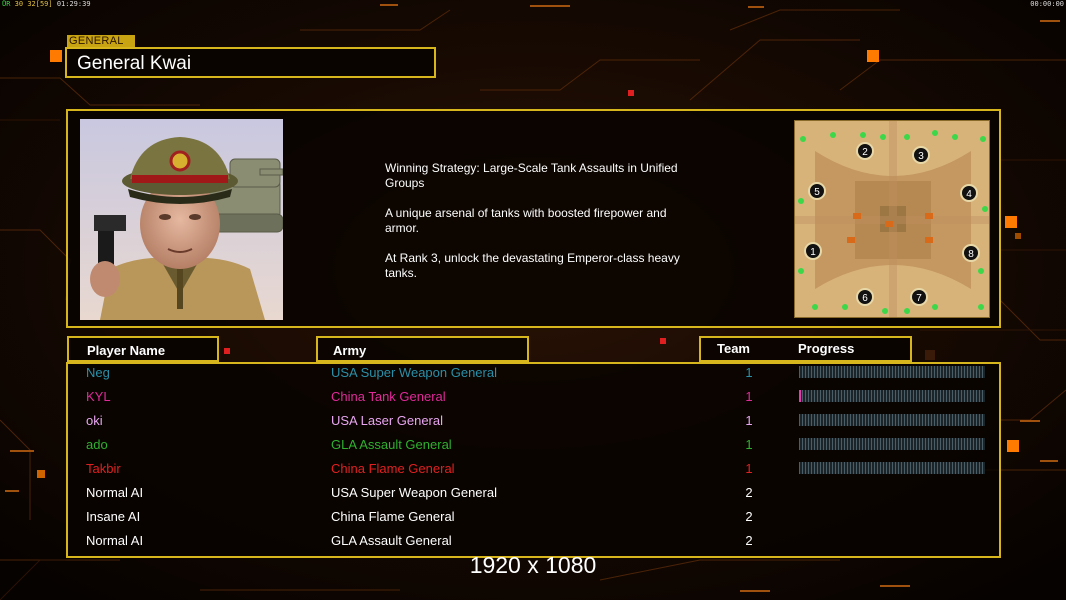 This screenshot has height=600, width=1066. Describe the element at coordinates (103, 468) in the screenshot. I see `player-name-cell: Takbir` at that location.